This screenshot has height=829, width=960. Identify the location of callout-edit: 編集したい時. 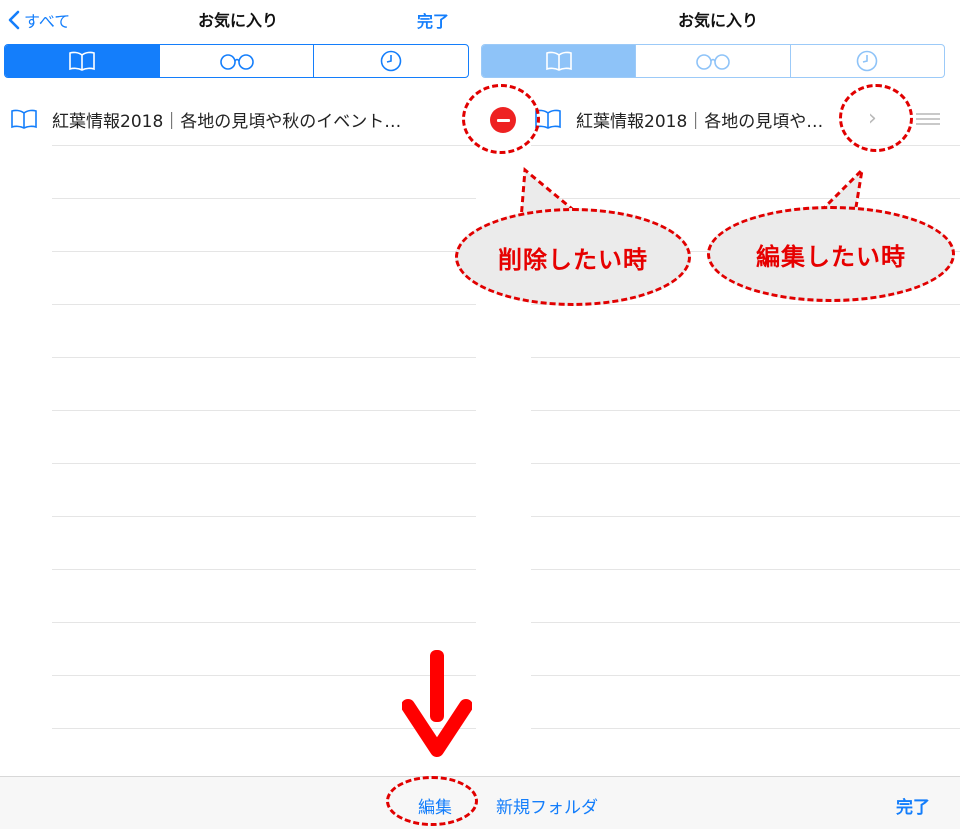
(831, 254).